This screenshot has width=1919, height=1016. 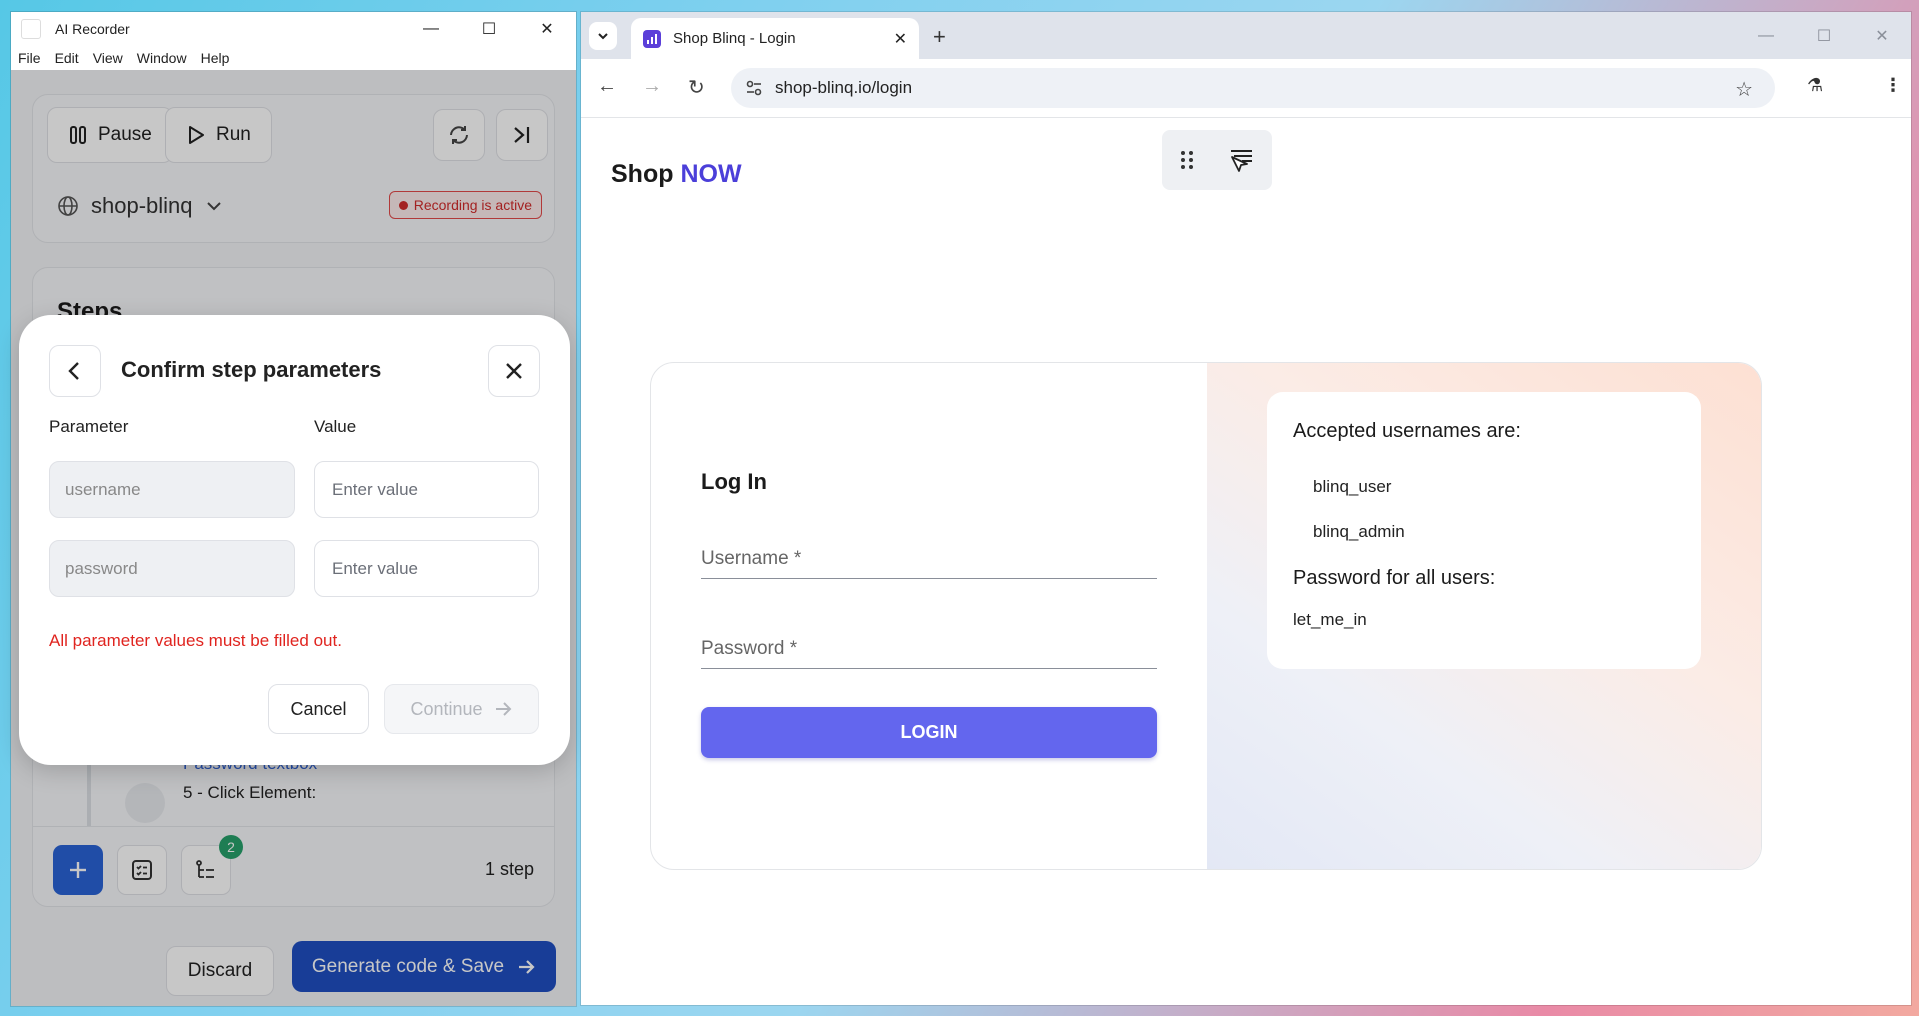 I want to click on param-name-username: username, so click(x=172, y=489).